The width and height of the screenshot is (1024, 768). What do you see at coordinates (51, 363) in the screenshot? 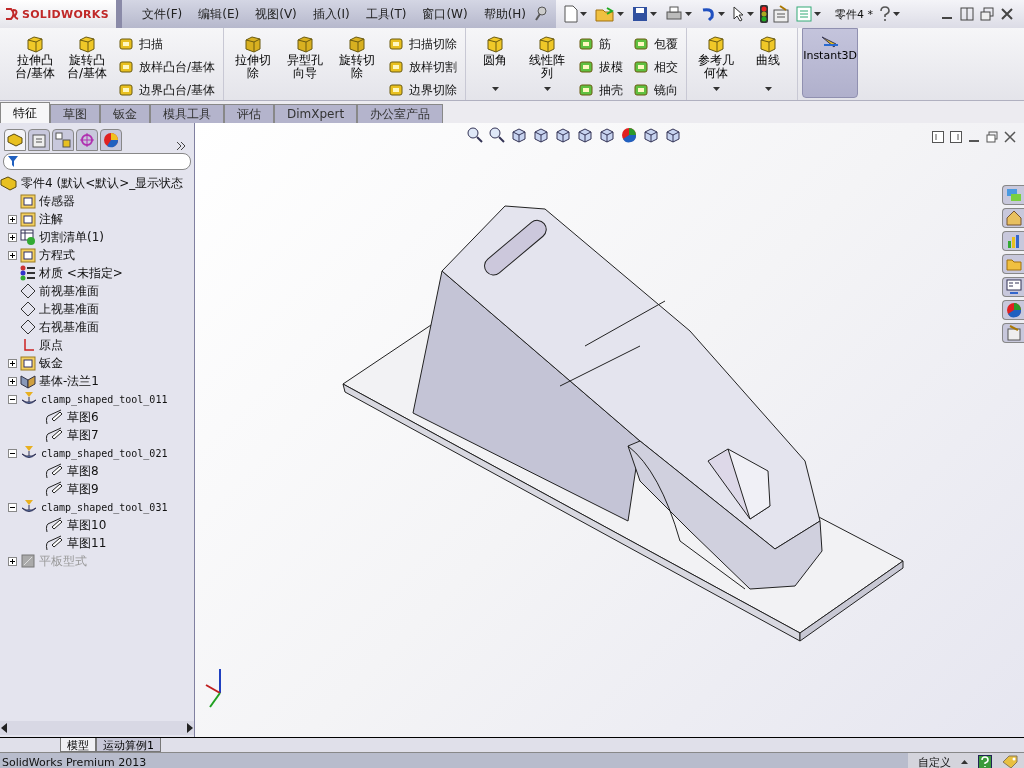
I see `tree-item: 钣金` at bounding box center [51, 363].